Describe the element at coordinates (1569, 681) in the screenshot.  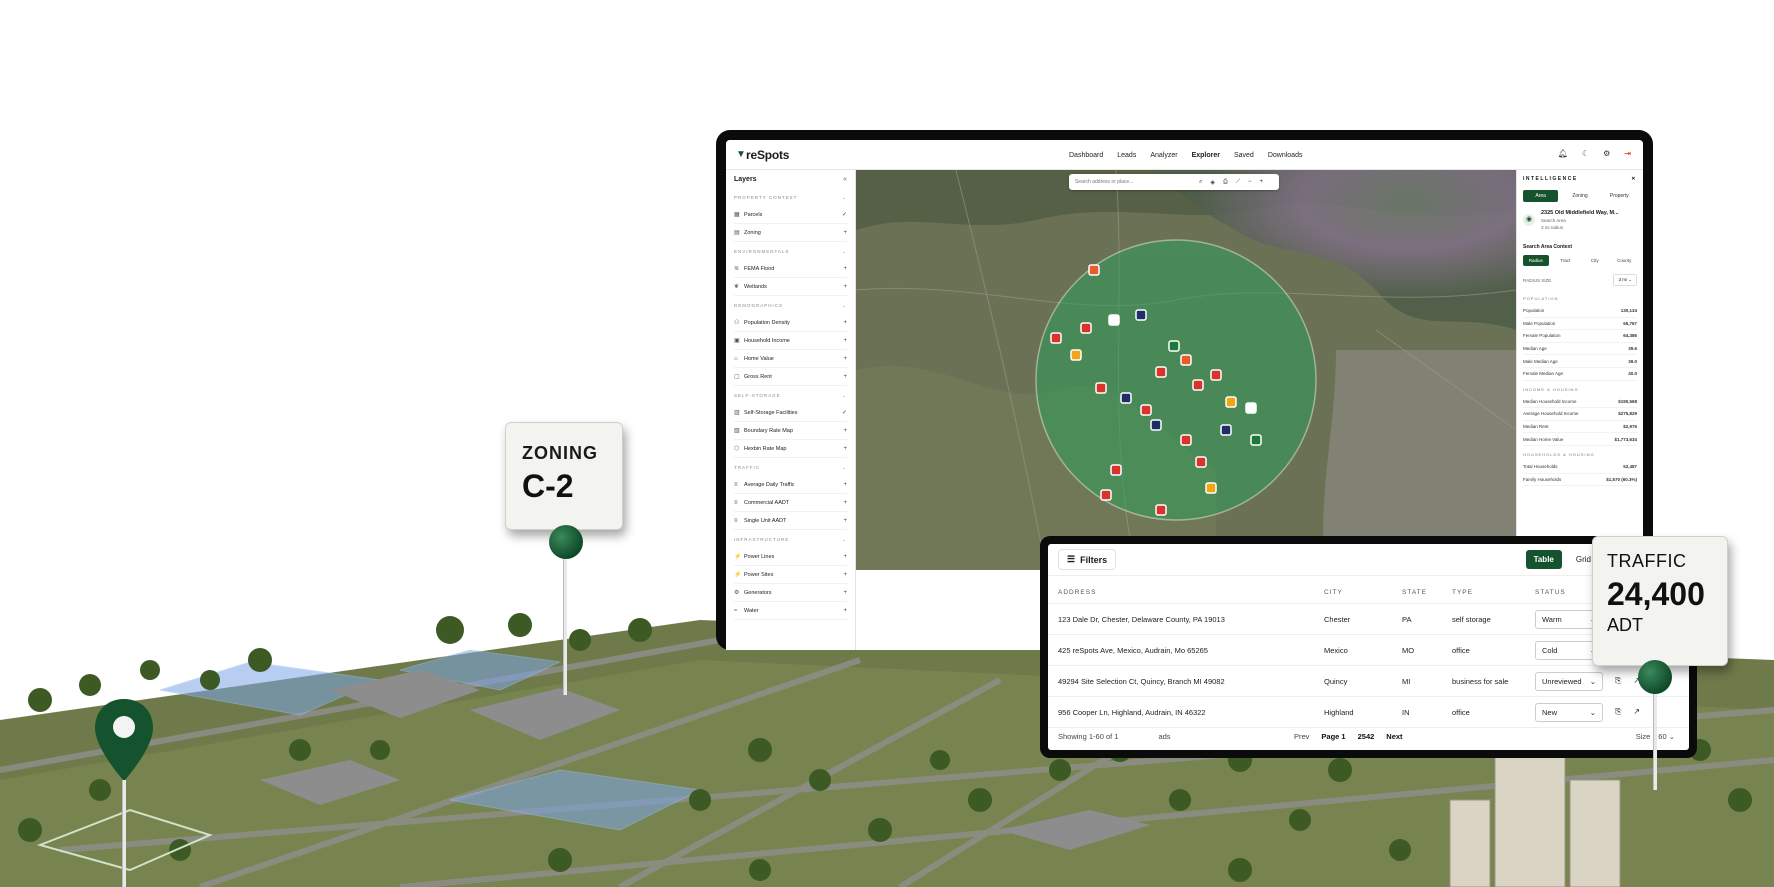
I see `status-select: Unreviewed ⌄` at that location.